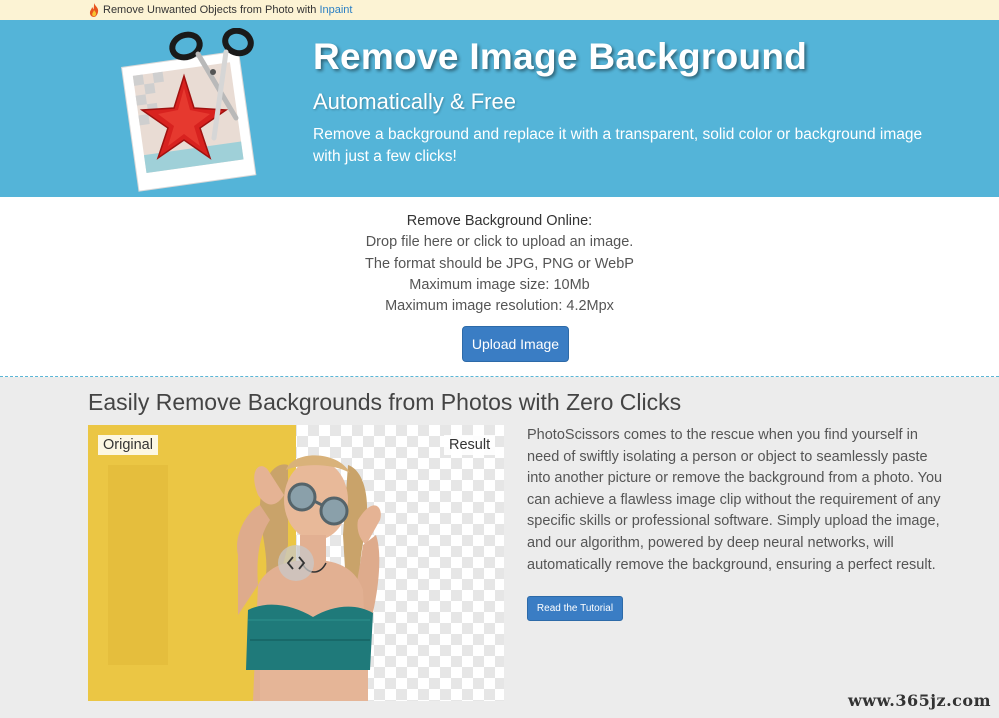 The height and width of the screenshot is (718, 999). Describe the element at coordinates (128, 445) in the screenshot. I see `original-label: Original` at that location.